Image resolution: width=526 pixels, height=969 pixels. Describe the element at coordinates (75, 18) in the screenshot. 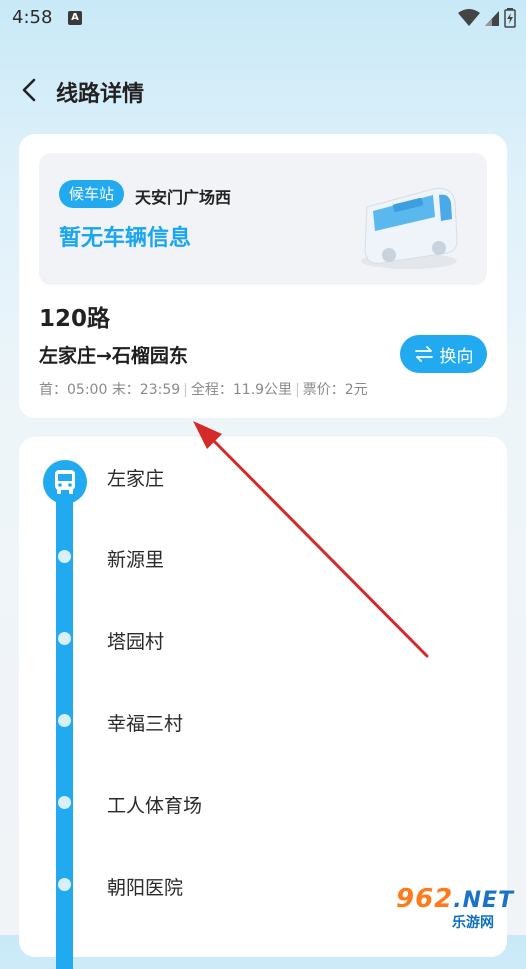

I see `notification-icon: A` at that location.